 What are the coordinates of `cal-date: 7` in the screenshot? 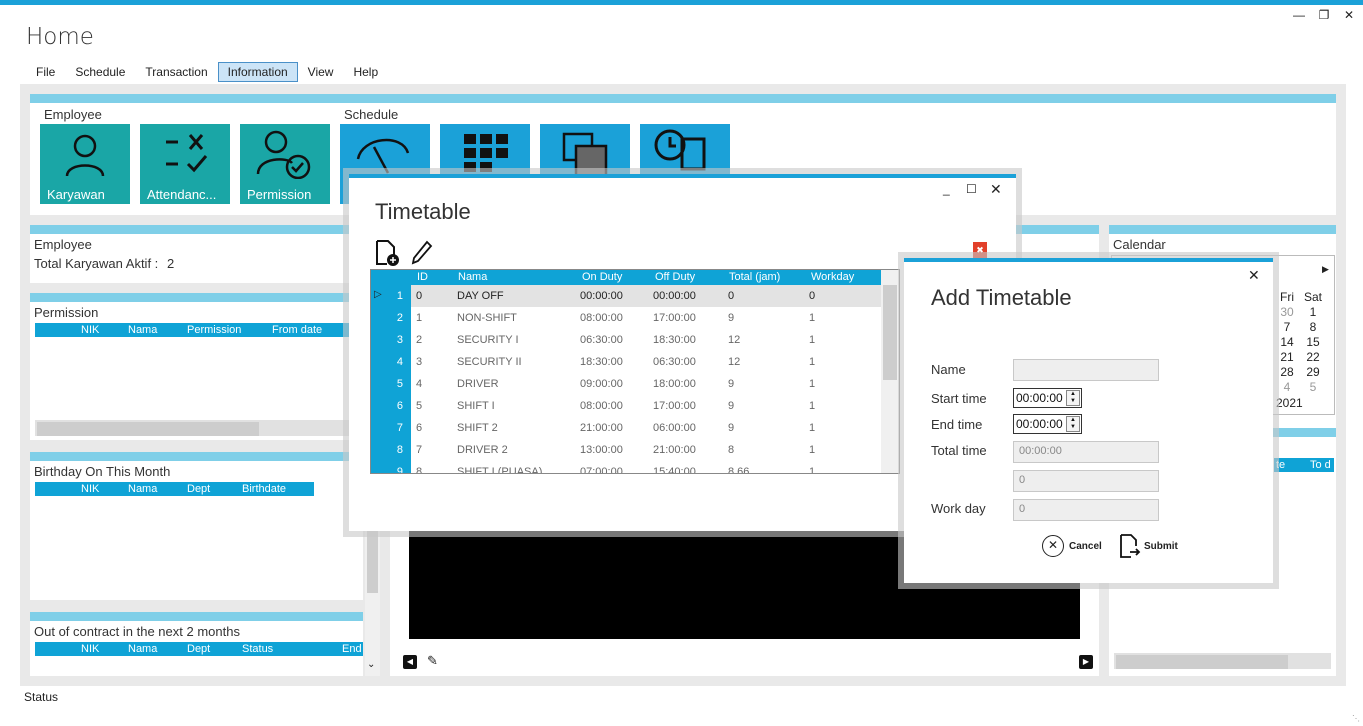 It's located at (1287, 326).